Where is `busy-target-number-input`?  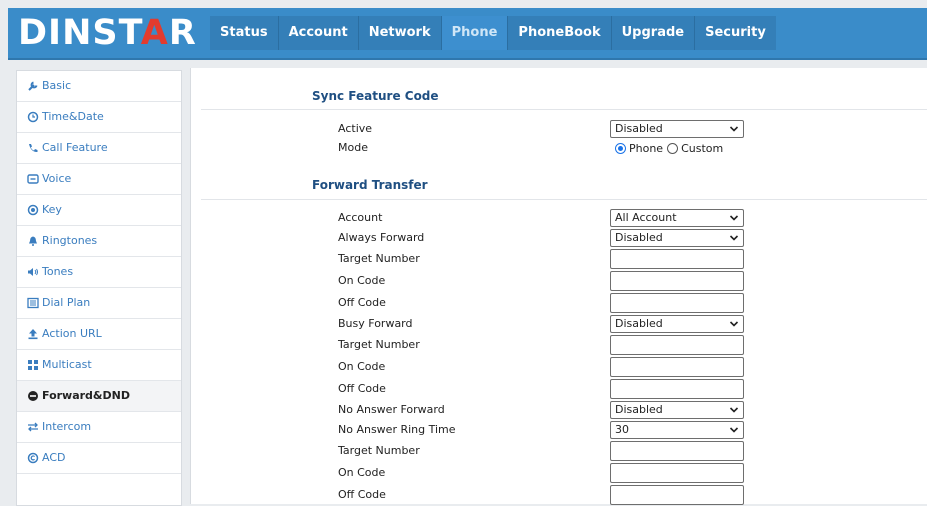
busy-target-number-input is located at coordinates (677, 345).